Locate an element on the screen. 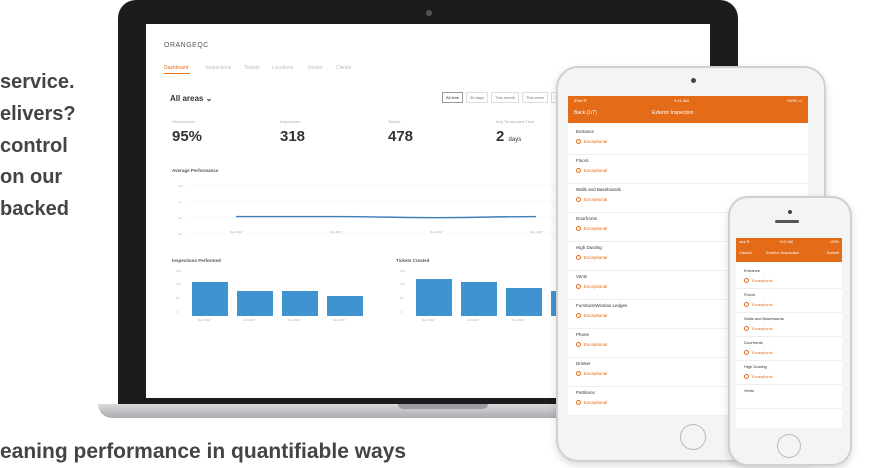  tick-ytick: 100 is located at coordinates (403, 284).